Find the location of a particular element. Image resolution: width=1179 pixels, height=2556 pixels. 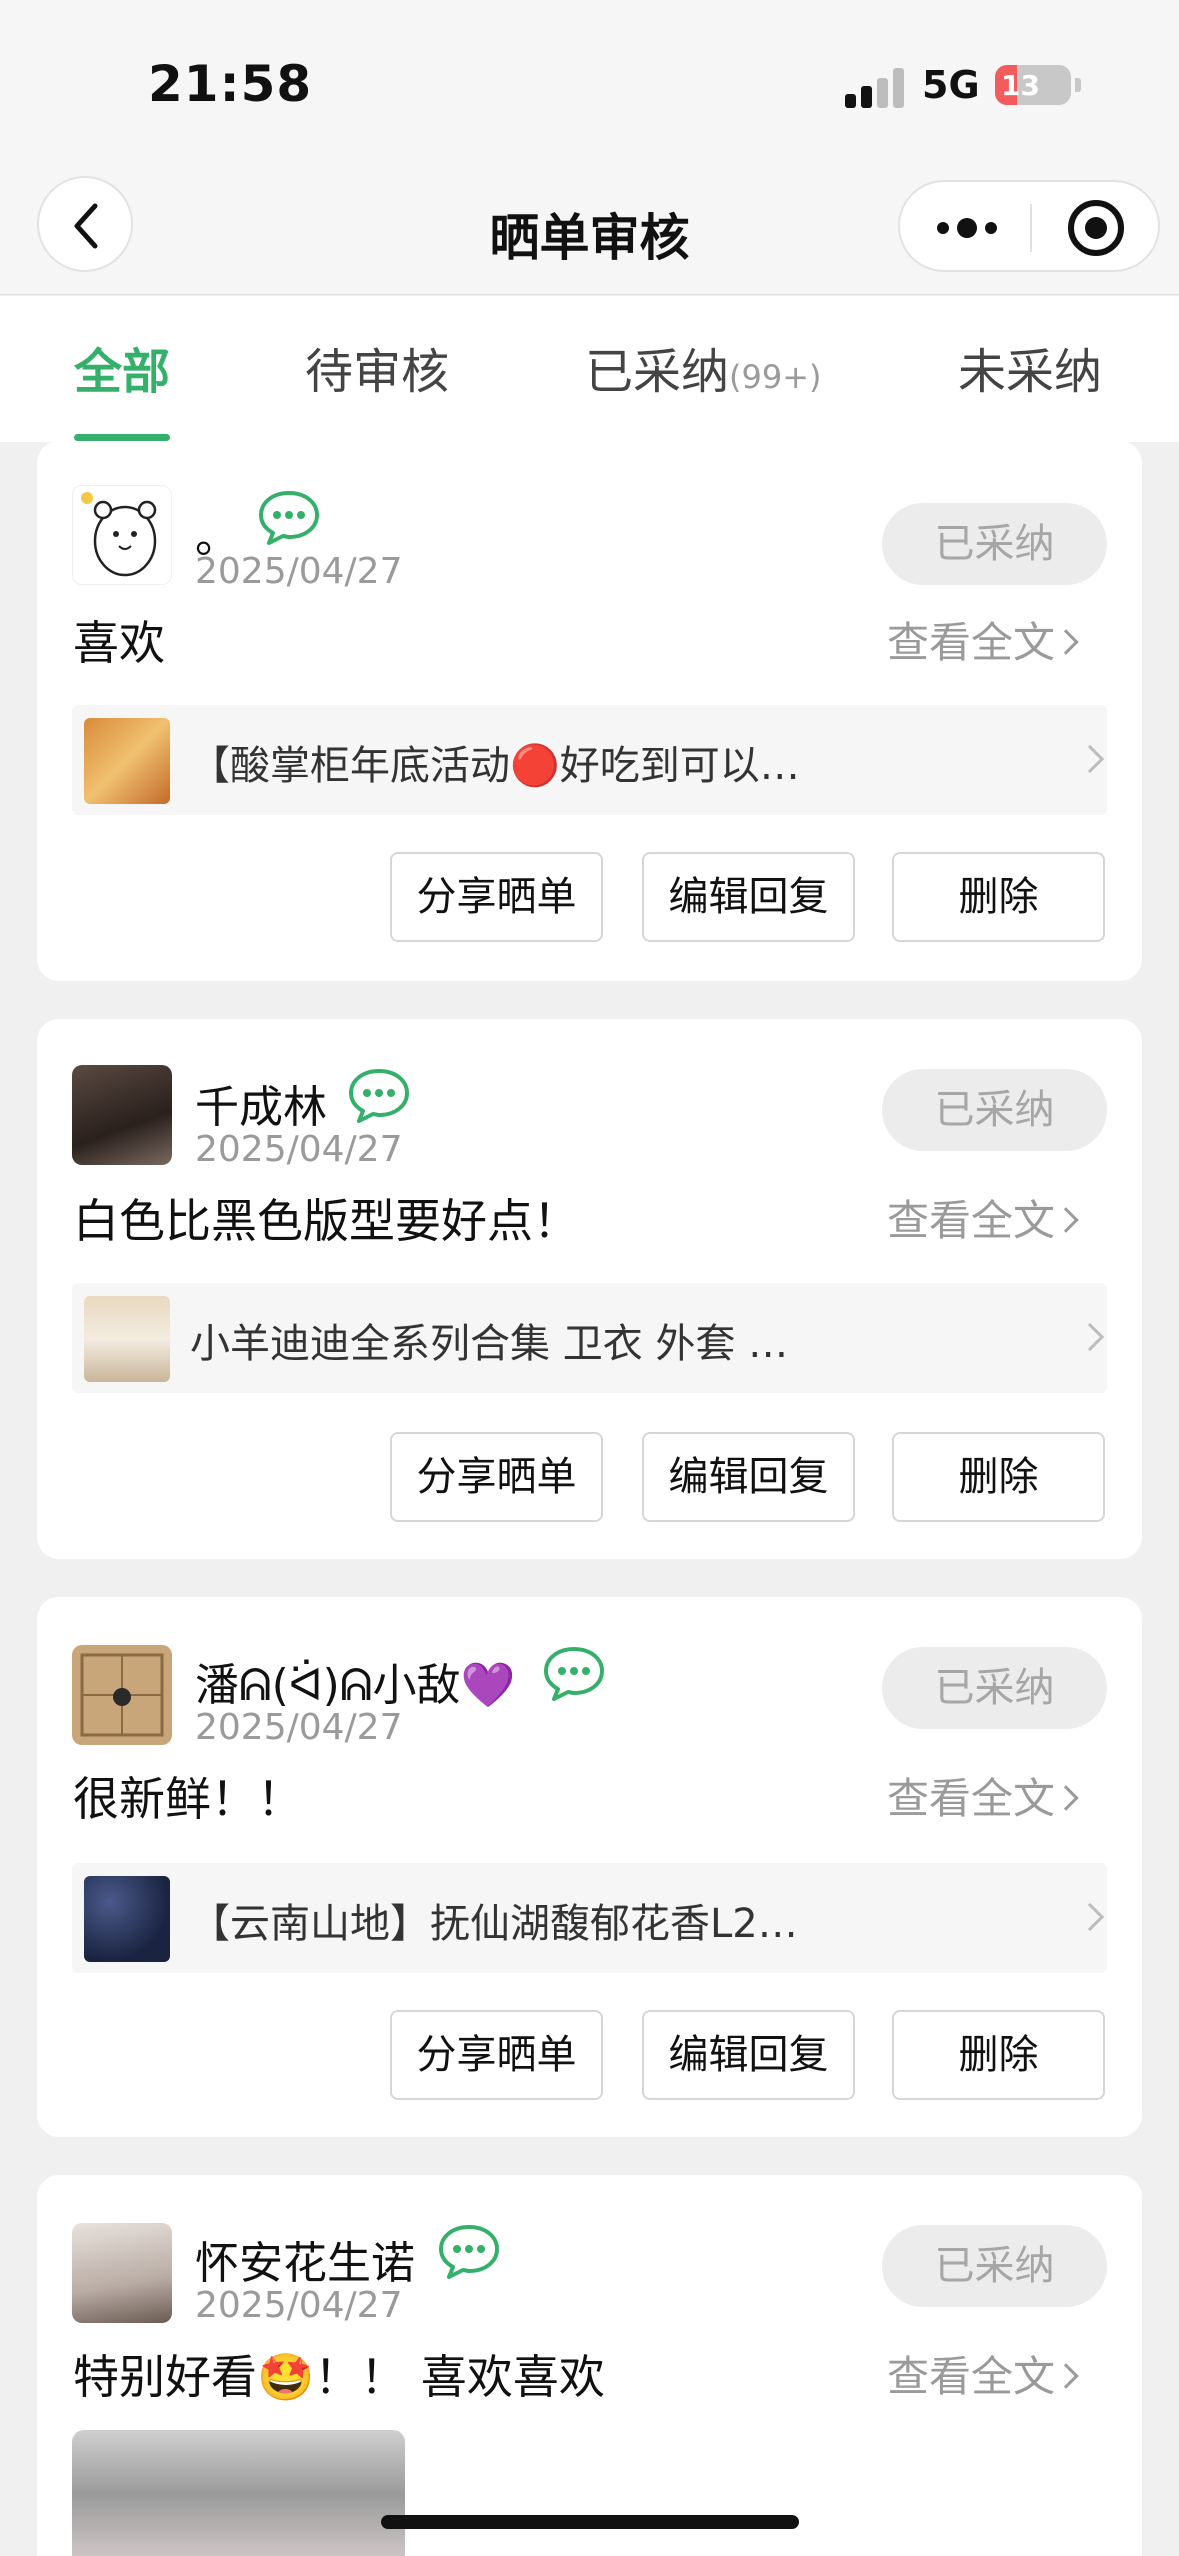

close-miniapp-icon is located at coordinates (1096, 228).